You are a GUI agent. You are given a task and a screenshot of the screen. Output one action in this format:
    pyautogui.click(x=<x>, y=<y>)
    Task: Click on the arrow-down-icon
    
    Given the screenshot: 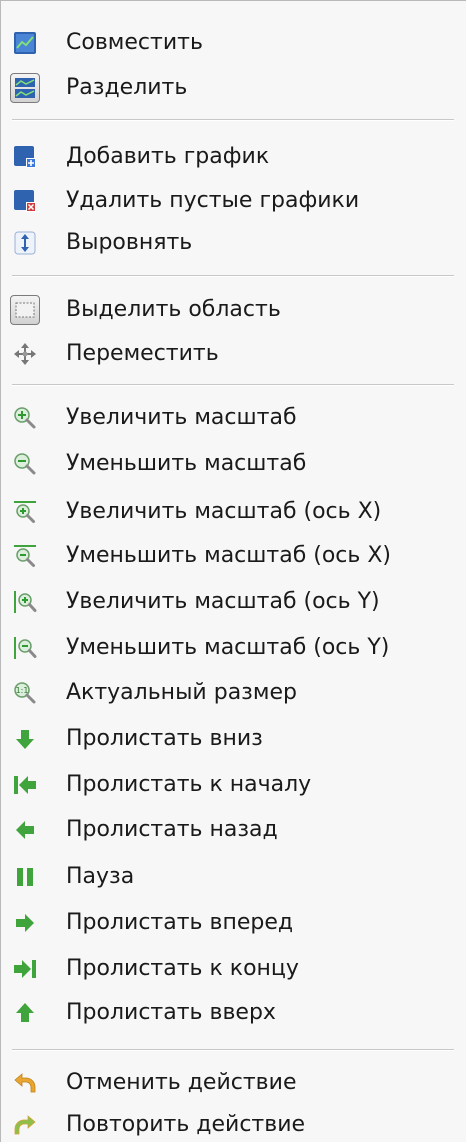 What is the action you would take?
    pyautogui.click(x=25, y=739)
    